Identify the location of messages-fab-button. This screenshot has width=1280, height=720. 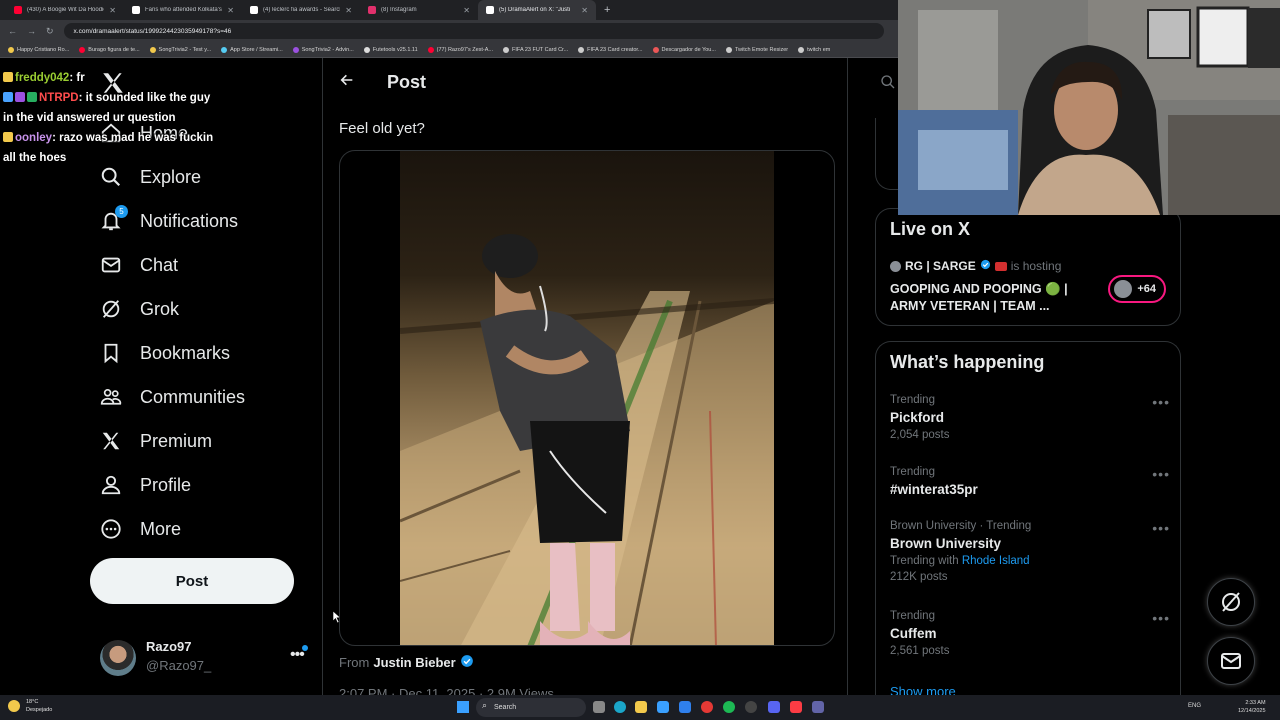
(1231, 661).